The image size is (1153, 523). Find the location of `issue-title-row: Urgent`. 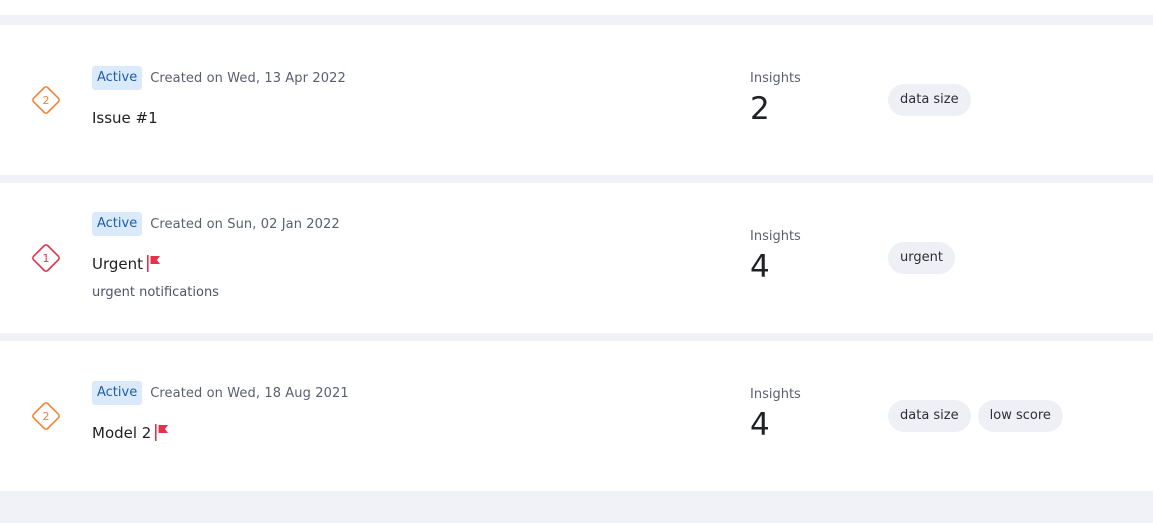

issue-title-row: Urgent is located at coordinates (127, 264).